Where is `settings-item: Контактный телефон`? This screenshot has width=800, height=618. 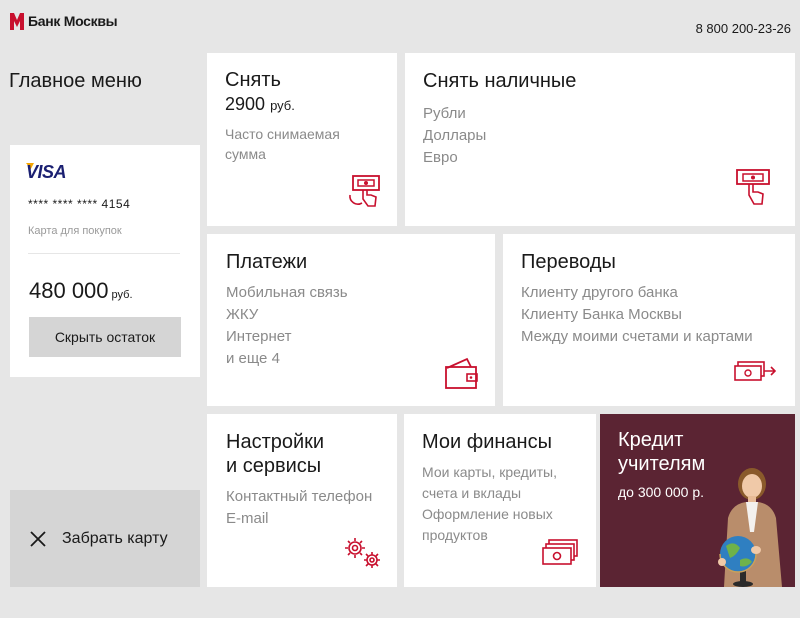 settings-item: Контактный телефон is located at coordinates (299, 496).